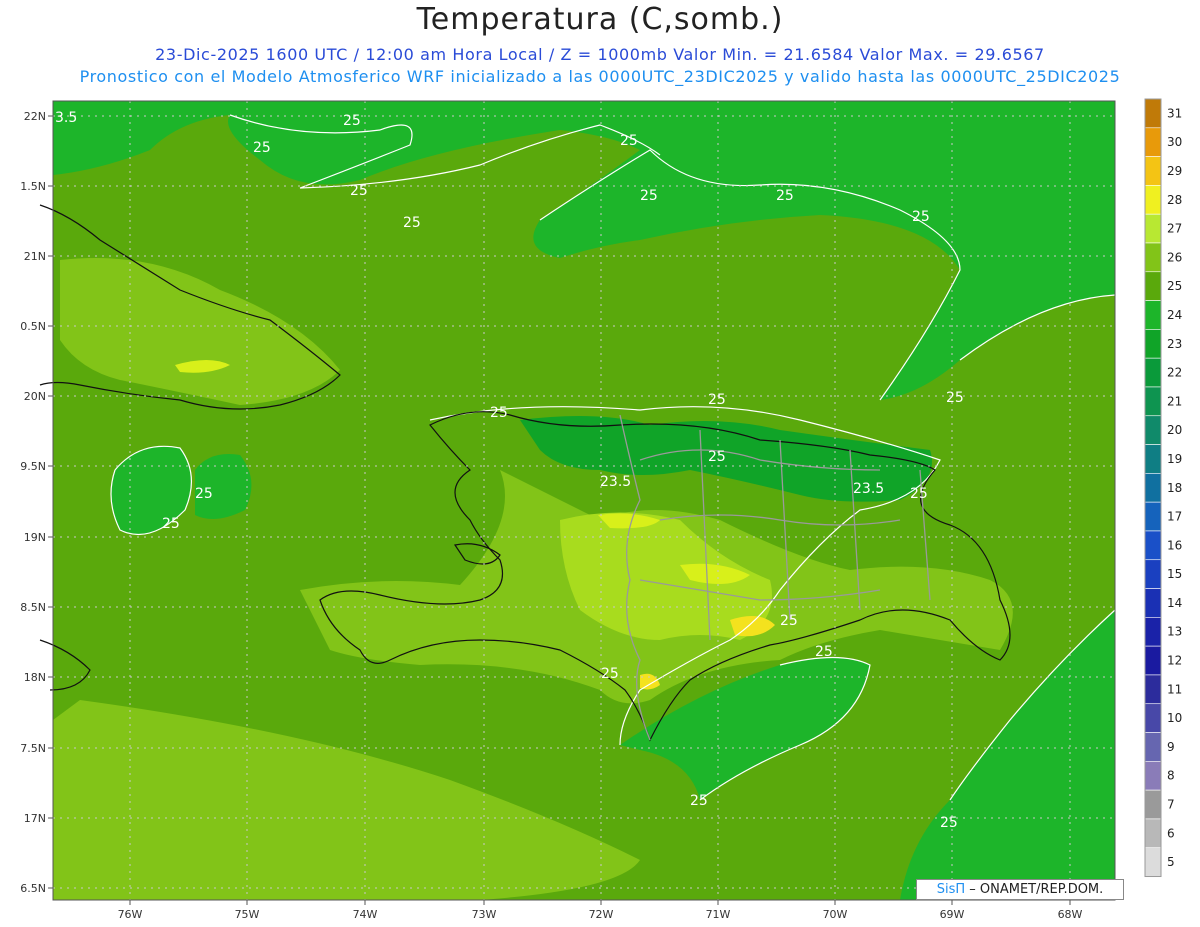  I want to click on lon-tick-label: 72W, so click(601, 914).